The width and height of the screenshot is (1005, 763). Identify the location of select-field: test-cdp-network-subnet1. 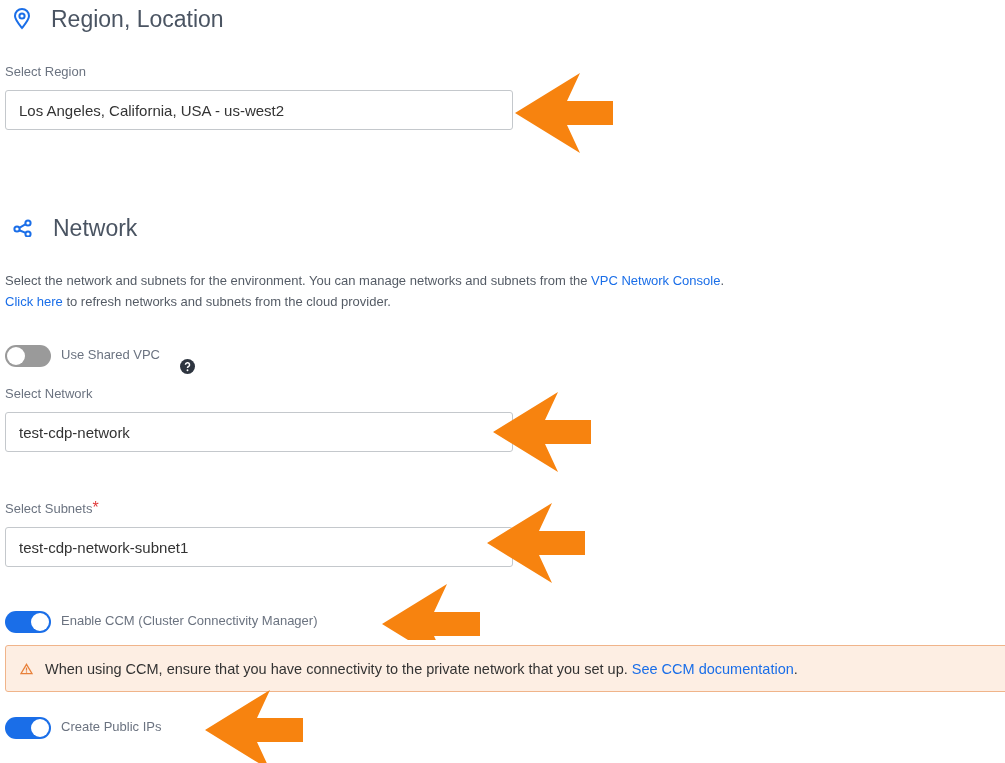
(259, 547).